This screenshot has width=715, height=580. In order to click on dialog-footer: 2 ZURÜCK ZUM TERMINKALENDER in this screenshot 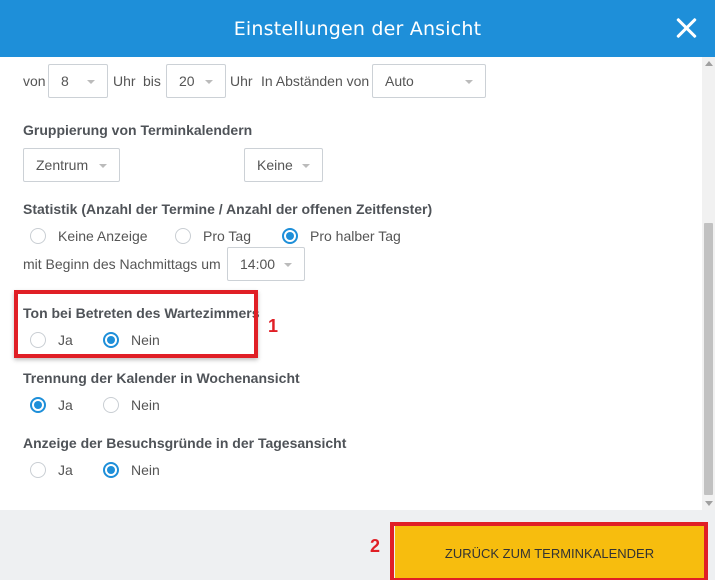, I will do `click(357, 545)`.